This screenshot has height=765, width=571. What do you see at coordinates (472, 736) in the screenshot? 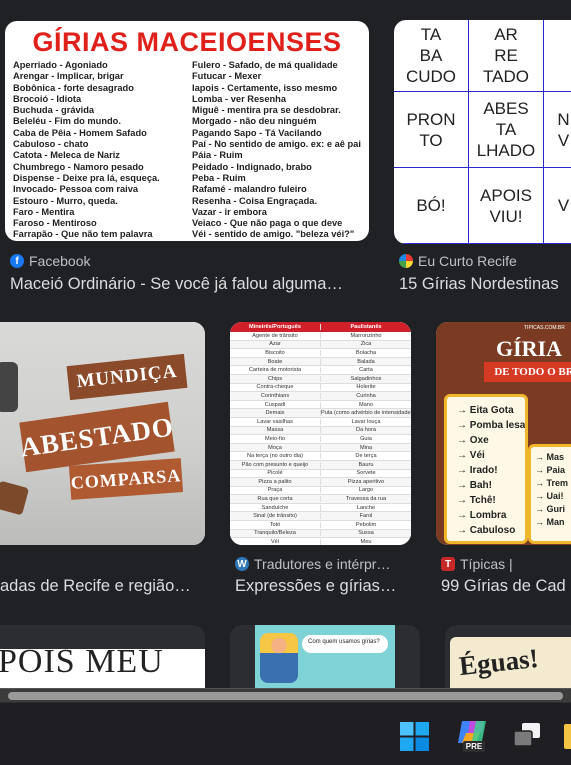
I see `copilot-icon: PRE` at bounding box center [472, 736].